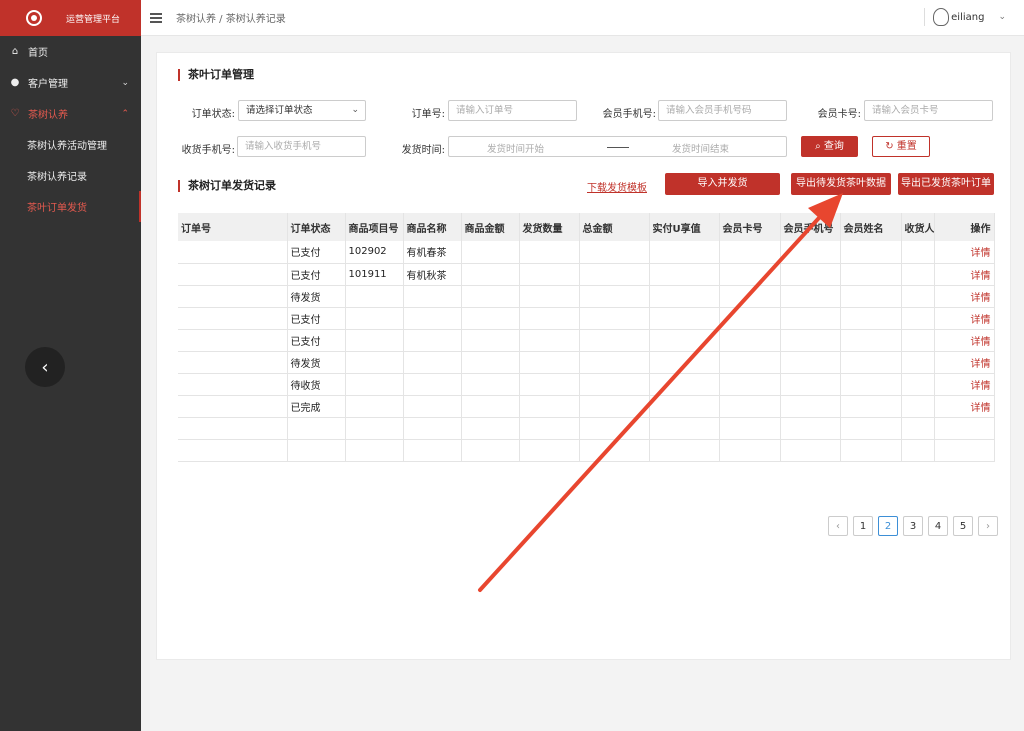  What do you see at coordinates (428, 114) in the screenshot?
I see `order-no-label: 订单号:` at bounding box center [428, 114].